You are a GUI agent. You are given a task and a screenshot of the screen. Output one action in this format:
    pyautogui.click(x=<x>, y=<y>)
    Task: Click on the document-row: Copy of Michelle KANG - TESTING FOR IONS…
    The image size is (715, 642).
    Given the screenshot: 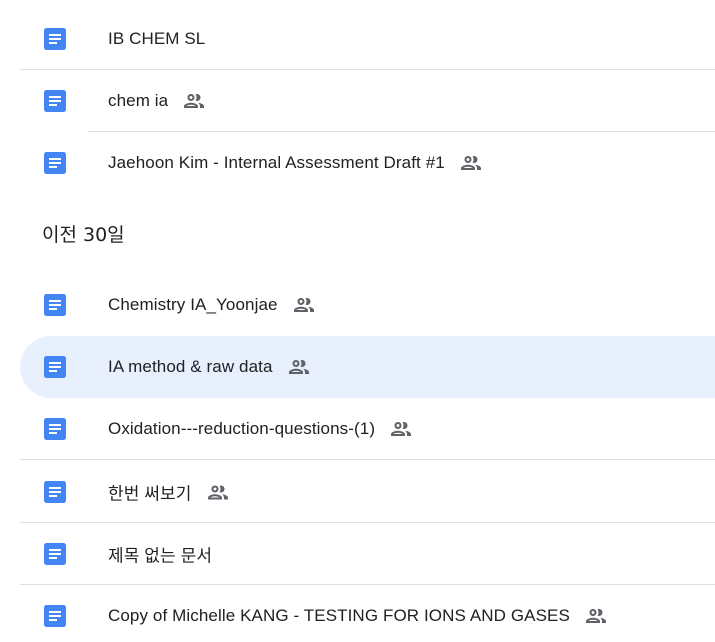 What is the action you would take?
    pyautogui.click(x=367, y=613)
    